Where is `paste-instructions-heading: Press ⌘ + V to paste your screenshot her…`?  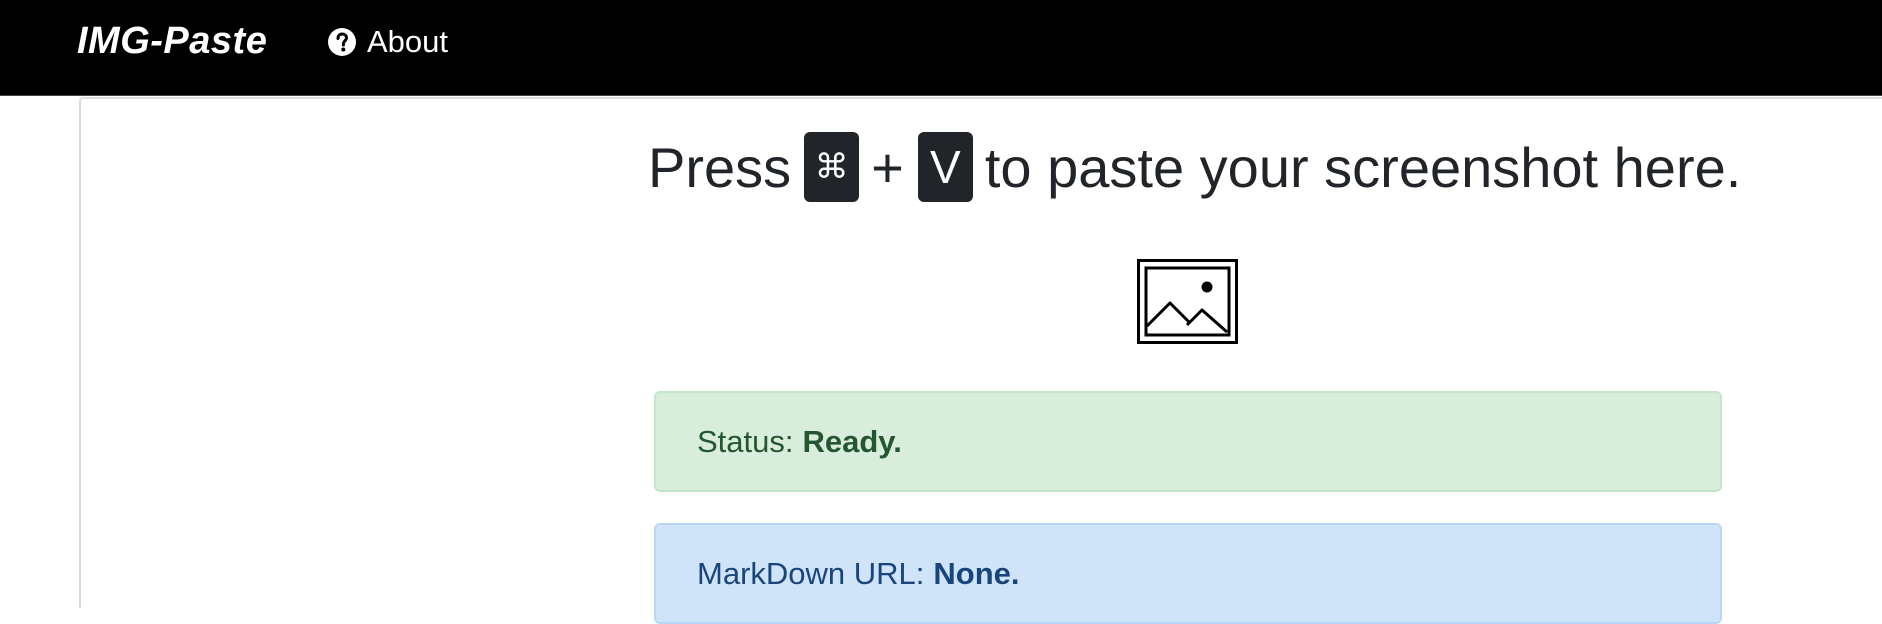
paste-instructions-heading: Press ⌘ + V to paste your screenshot her… is located at coordinates (1194, 167).